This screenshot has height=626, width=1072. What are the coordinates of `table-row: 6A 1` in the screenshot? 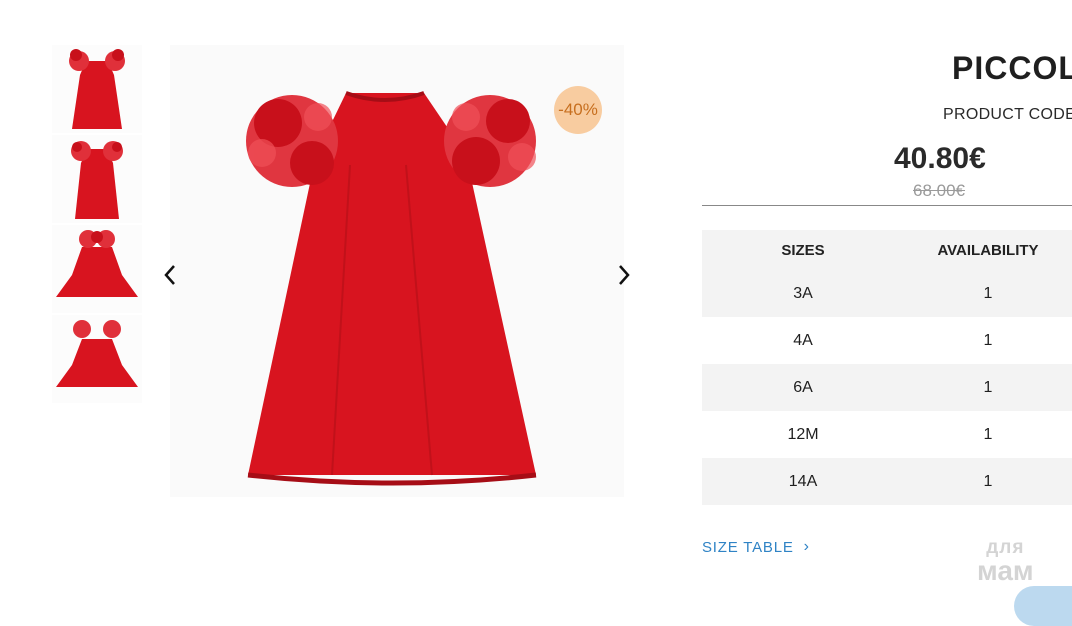 It's located at (887, 387).